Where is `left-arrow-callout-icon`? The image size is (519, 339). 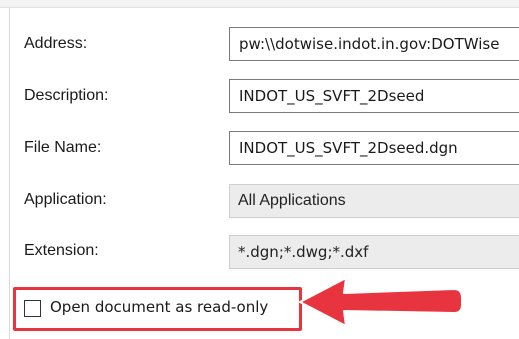 left-arrow-callout-icon is located at coordinates (381, 302).